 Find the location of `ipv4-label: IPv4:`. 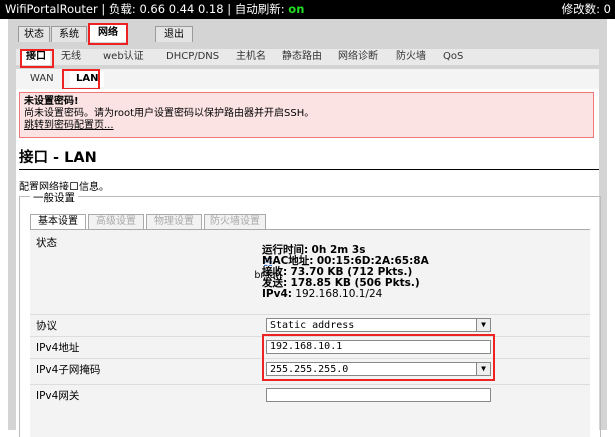

ipv4-label: IPv4: is located at coordinates (277, 294).